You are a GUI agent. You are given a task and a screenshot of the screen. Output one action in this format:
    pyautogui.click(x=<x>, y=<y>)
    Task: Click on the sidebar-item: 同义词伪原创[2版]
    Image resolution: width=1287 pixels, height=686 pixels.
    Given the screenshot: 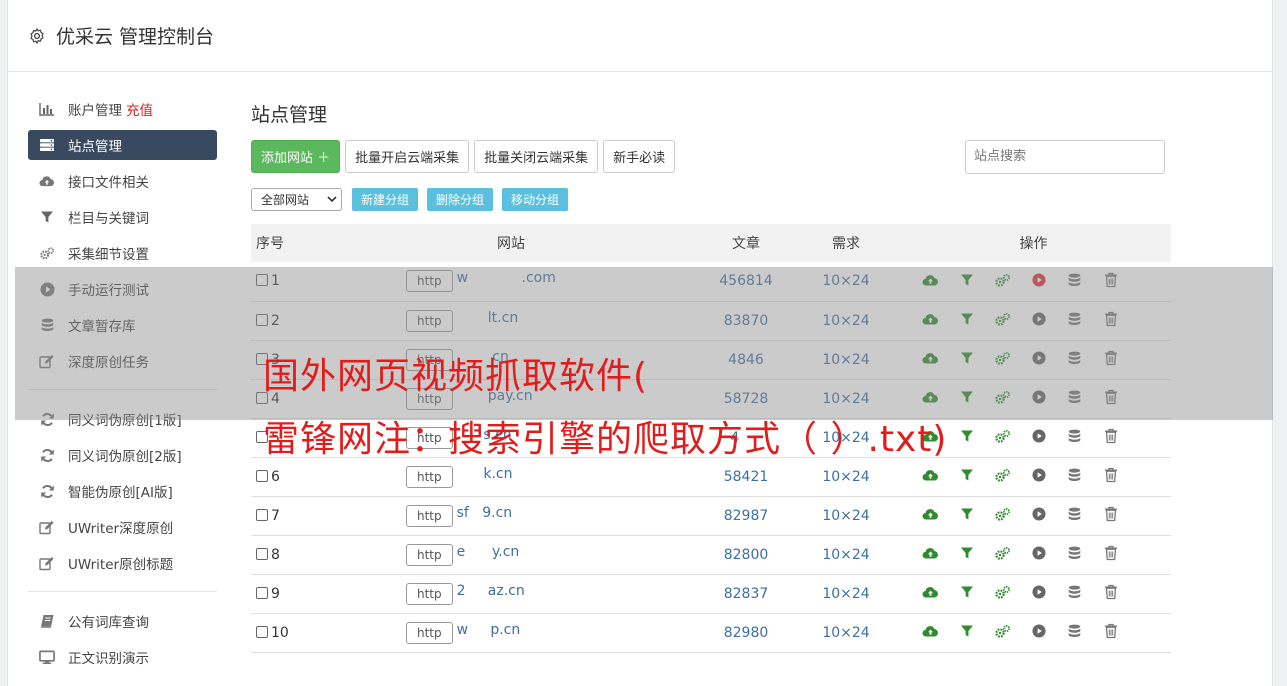 What is the action you would take?
    pyautogui.click(x=122, y=455)
    